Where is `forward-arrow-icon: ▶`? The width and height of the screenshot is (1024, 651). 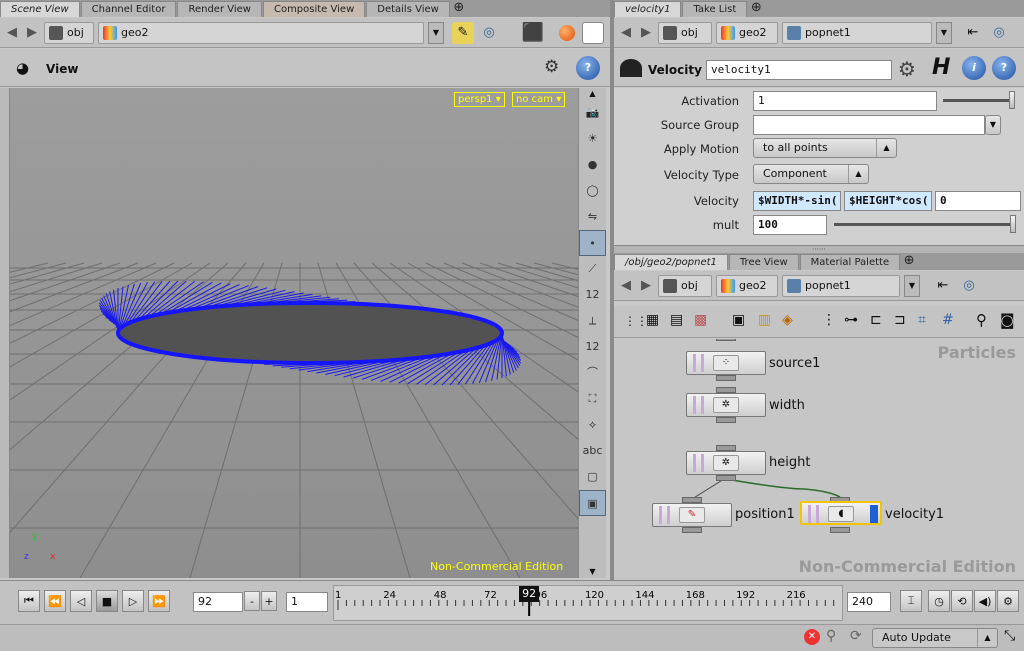
forward-arrow-icon: ▶ is located at coordinates (32, 33).